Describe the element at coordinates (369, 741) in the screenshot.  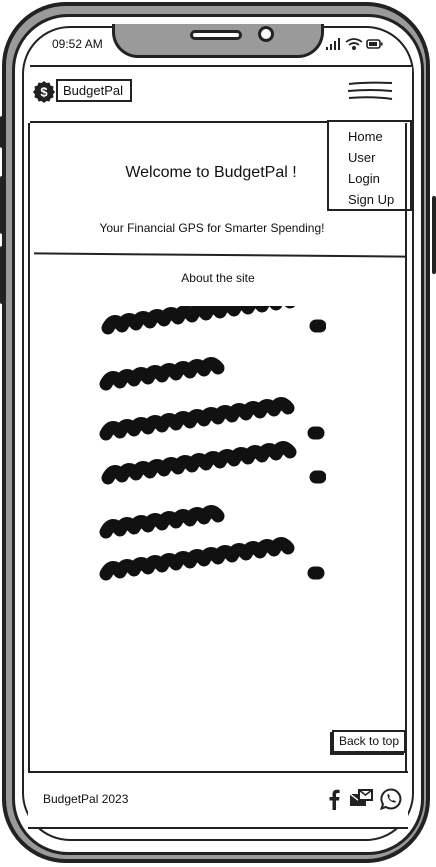
I see `back-to-top-button: Back to top` at that location.